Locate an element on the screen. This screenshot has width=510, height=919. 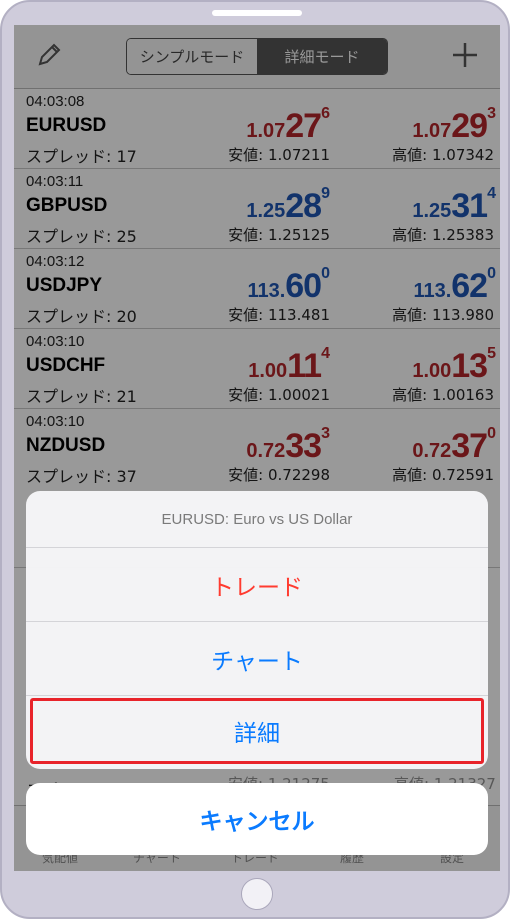
chart-button: チャート is located at coordinates (257, 659).